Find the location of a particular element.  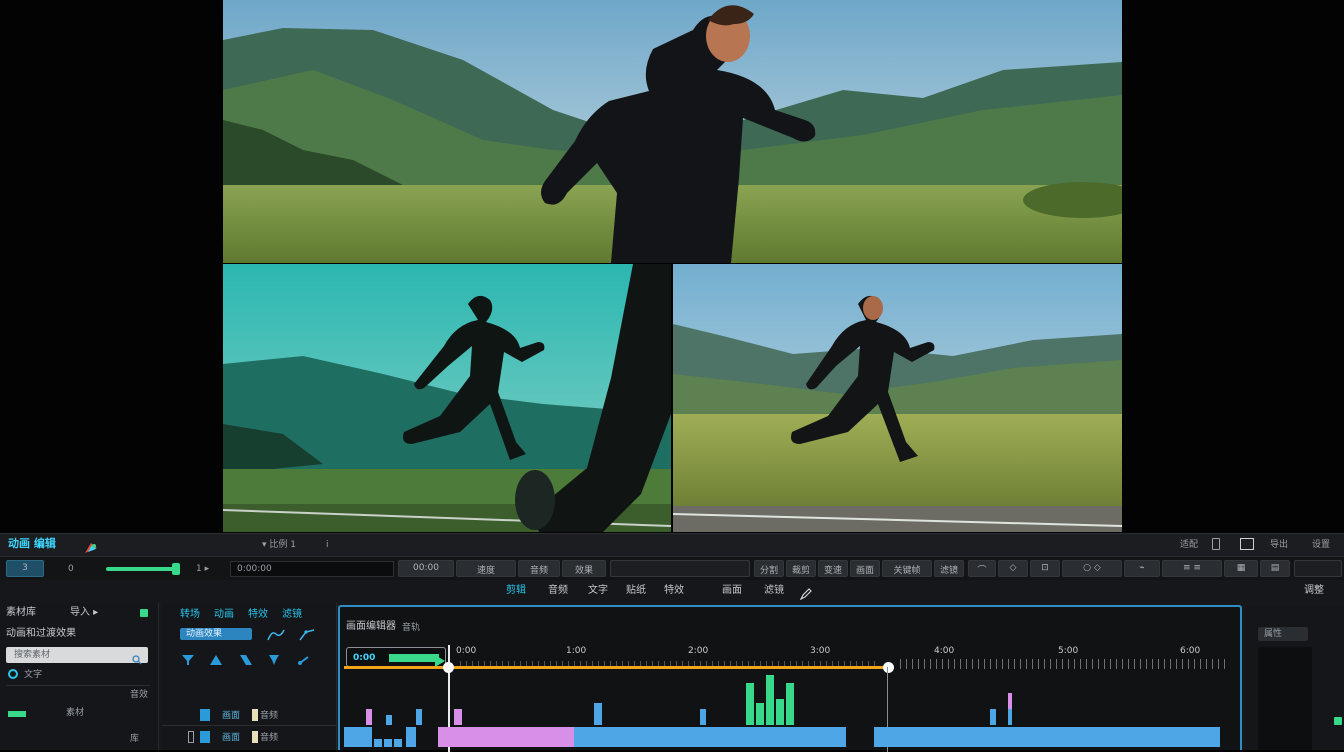

align-button: ≡ ≡ is located at coordinates (1192, 568).